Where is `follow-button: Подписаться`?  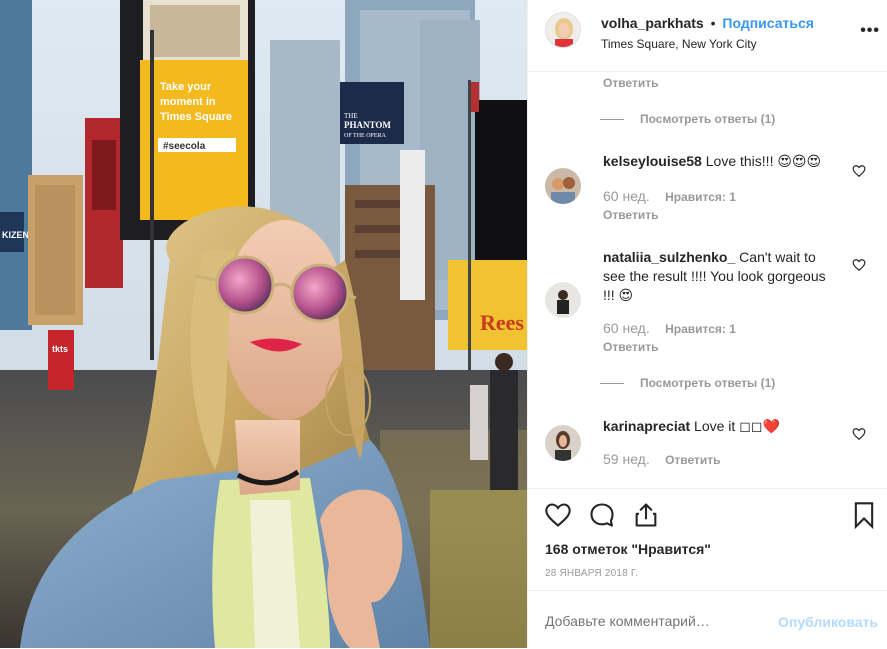 follow-button: Подписаться is located at coordinates (768, 23).